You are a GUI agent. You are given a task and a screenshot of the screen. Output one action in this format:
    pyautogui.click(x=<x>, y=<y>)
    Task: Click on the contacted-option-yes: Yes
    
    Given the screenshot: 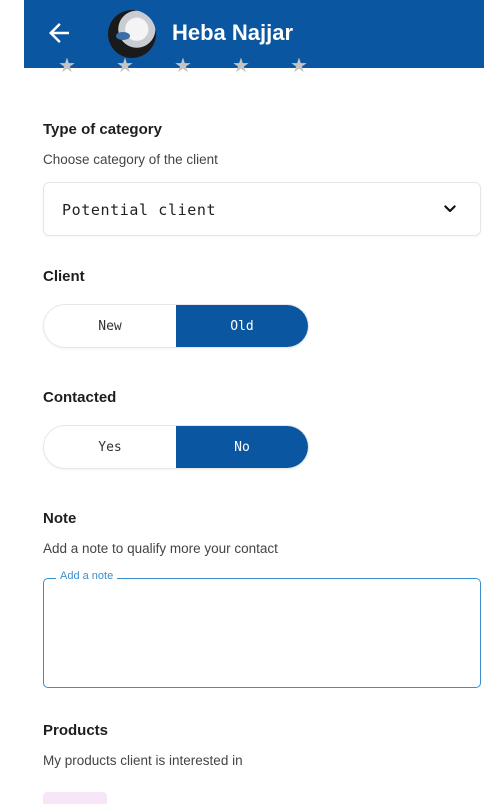 What is the action you would take?
    pyautogui.click(x=110, y=447)
    